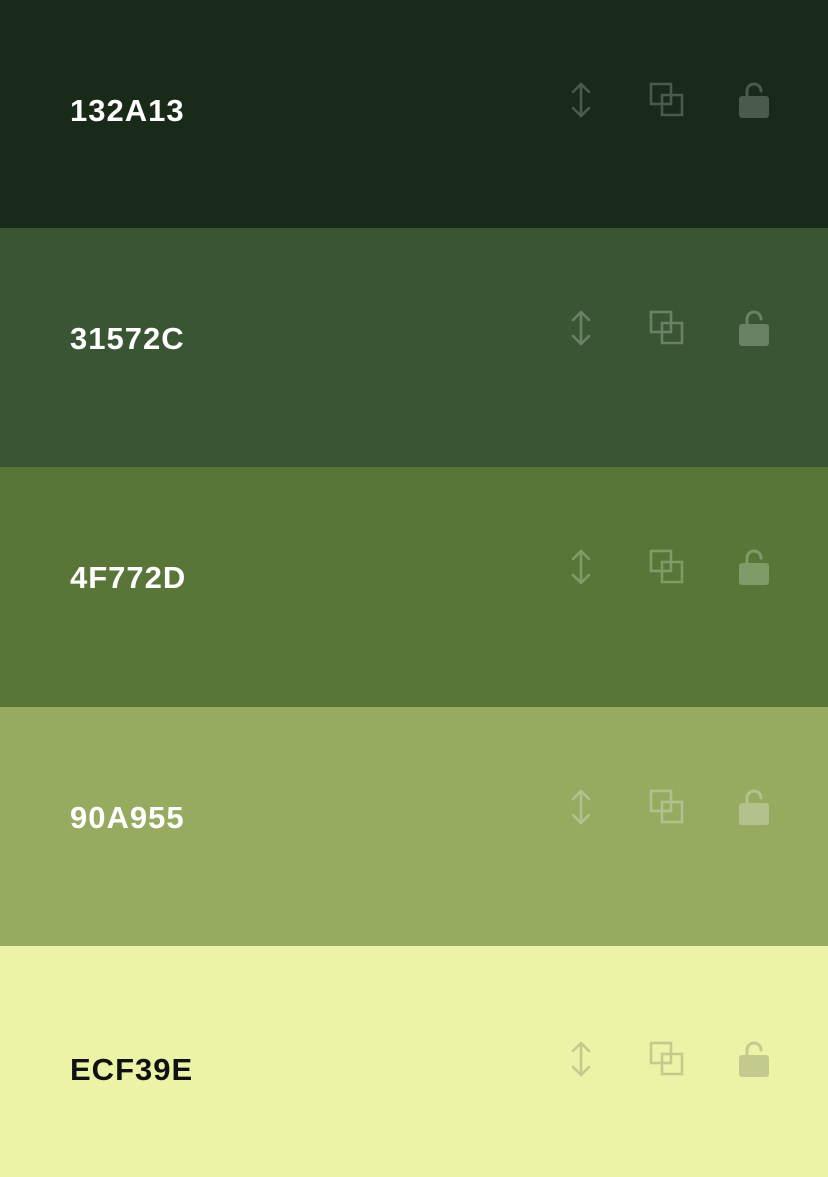 The width and height of the screenshot is (828, 1177). What do you see at coordinates (131, 1069) in the screenshot?
I see `hex-code-label: ECF39E` at bounding box center [131, 1069].